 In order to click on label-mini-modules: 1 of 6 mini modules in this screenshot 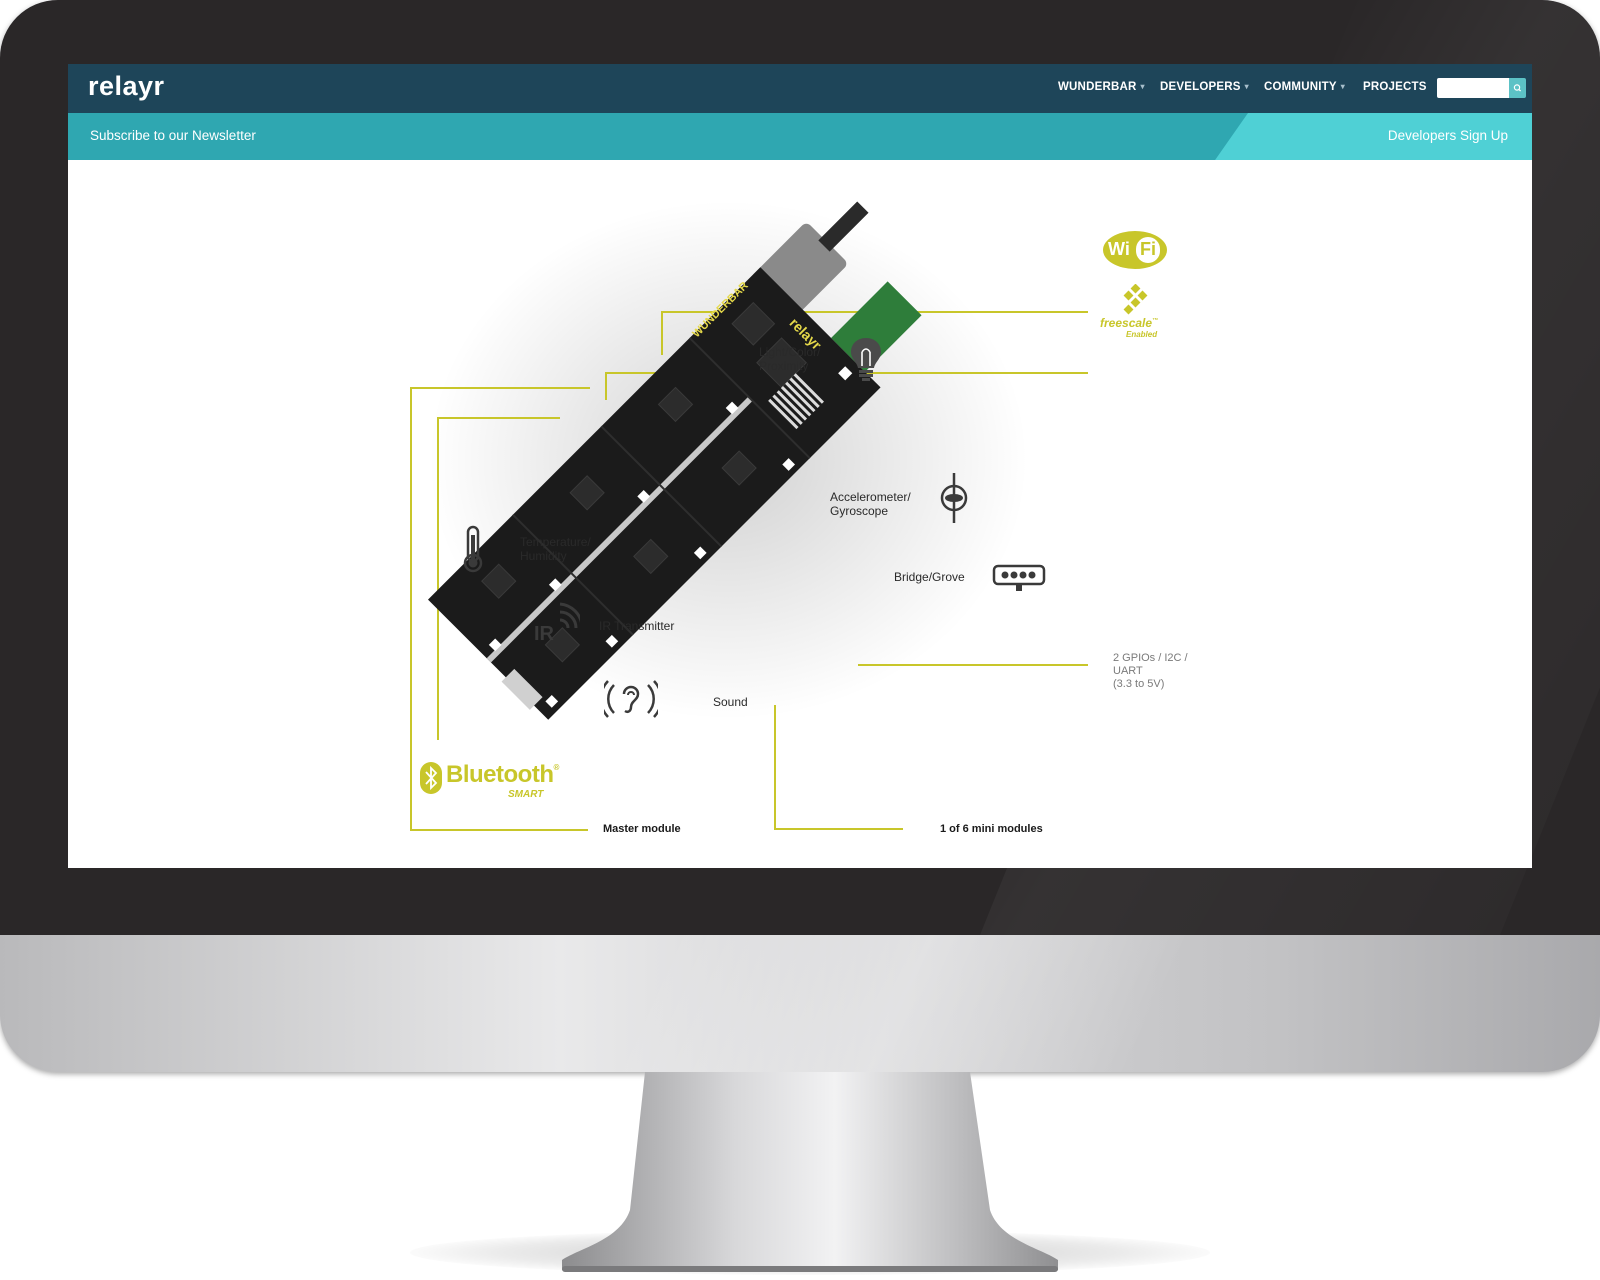, I will do `click(991, 829)`.